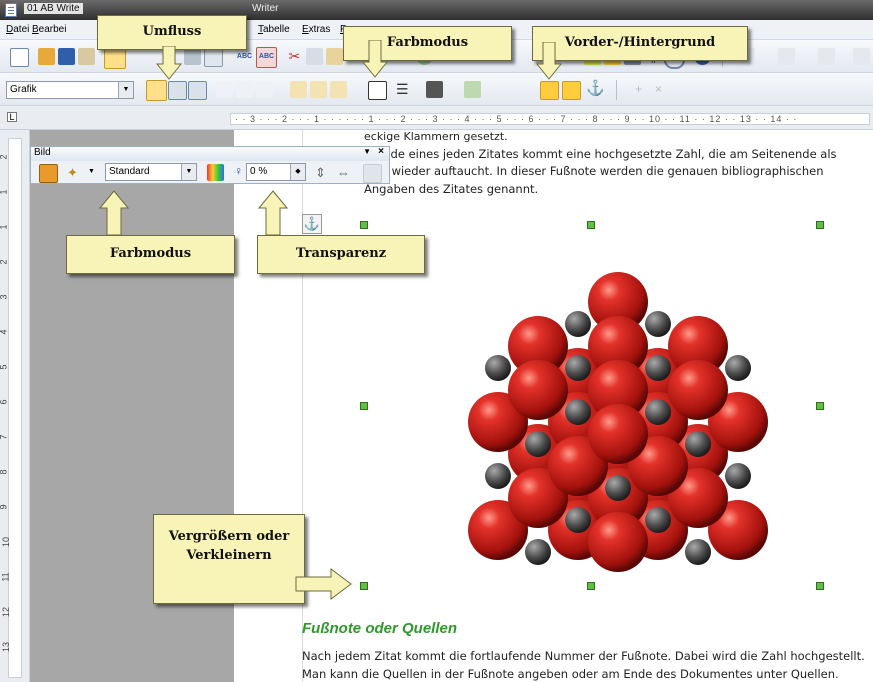 Image resolution: width=873 pixels, height=682 pixels. I want to click on align-top-icon, so click(298, 89).